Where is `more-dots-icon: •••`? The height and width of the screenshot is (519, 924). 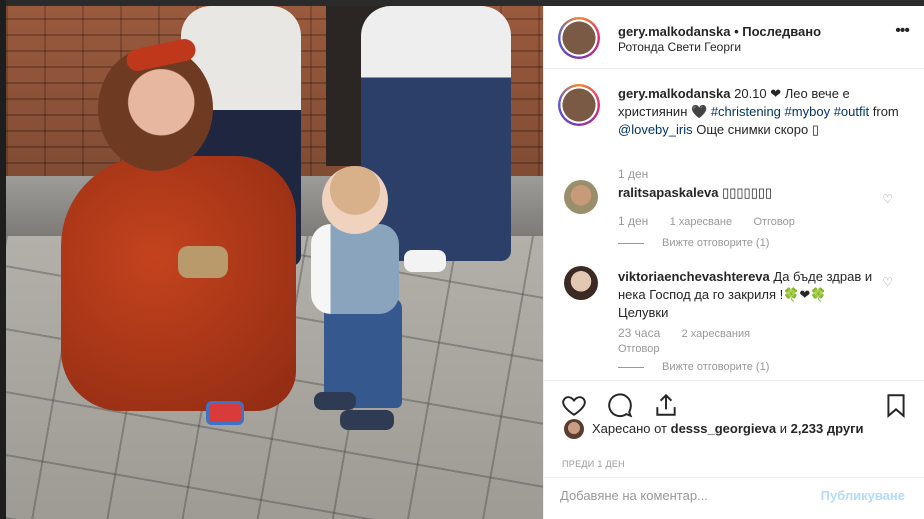 more-dots-icon: ••• is located at coordinates (902, 31).